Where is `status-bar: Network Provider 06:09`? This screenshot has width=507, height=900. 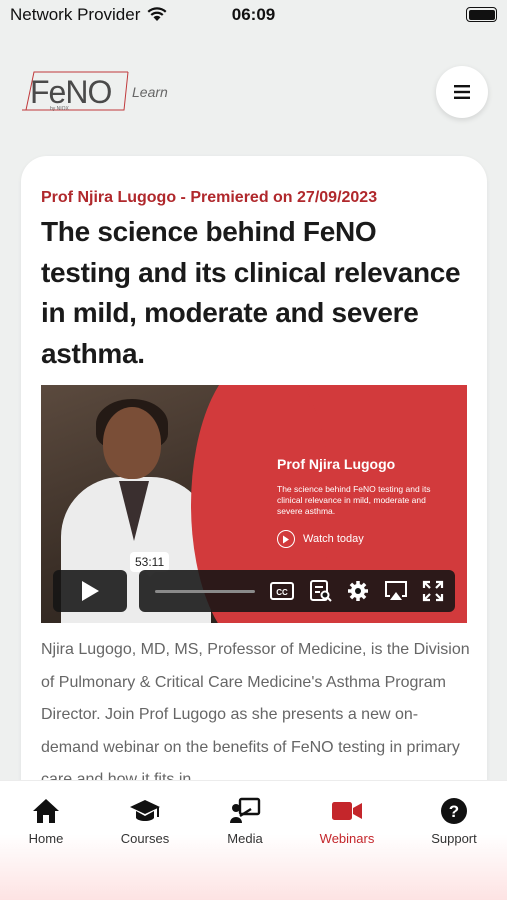 status-bar: Network Provider 06:09 is located at coordinates (253, 17).